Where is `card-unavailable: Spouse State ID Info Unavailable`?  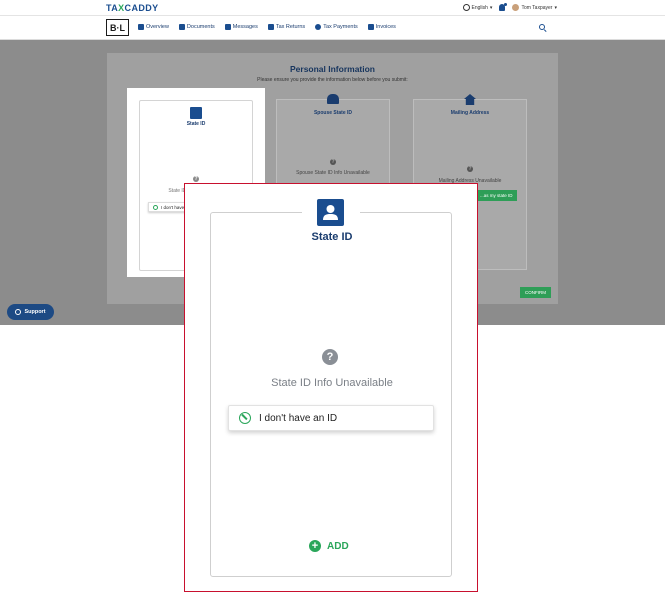 card-unavailable: Spouse State ID Info Unavailable is located at coordinates (333, 173).